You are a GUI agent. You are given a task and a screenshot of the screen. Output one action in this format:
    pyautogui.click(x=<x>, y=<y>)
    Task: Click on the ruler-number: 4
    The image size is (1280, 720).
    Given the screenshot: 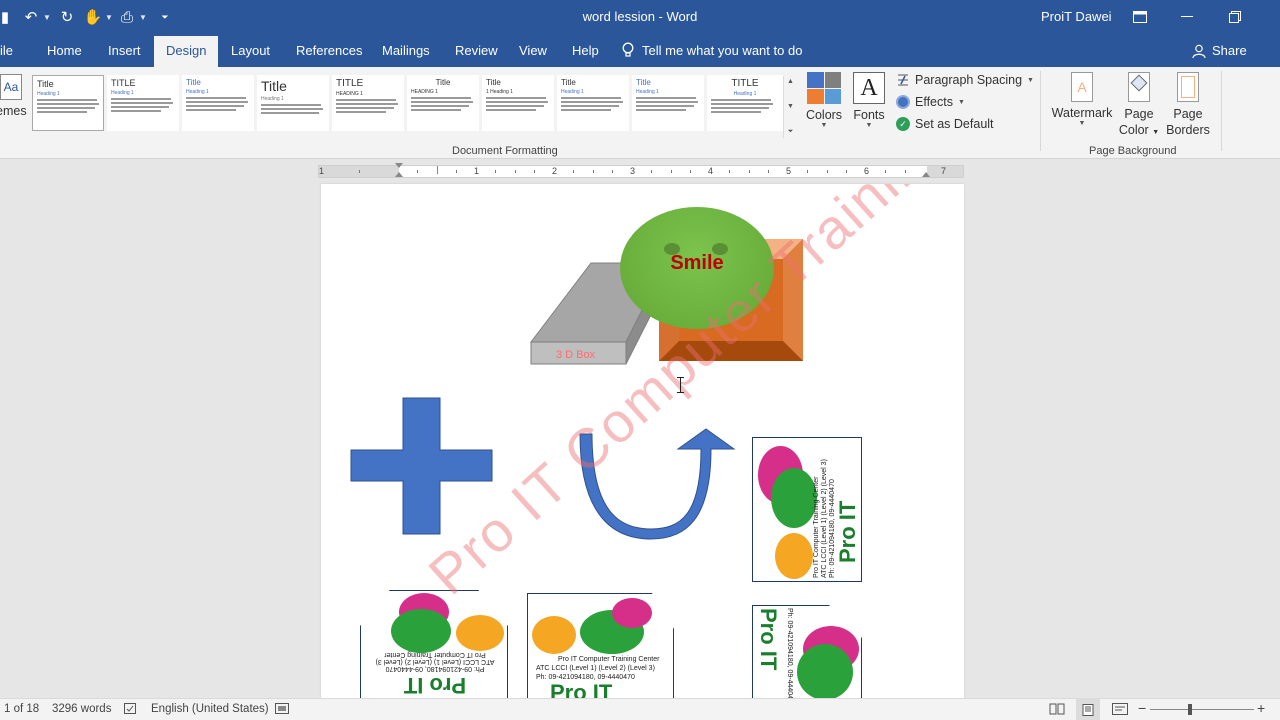 What is the action you would take?
    pyautogui.click(x=711, y=171)
    